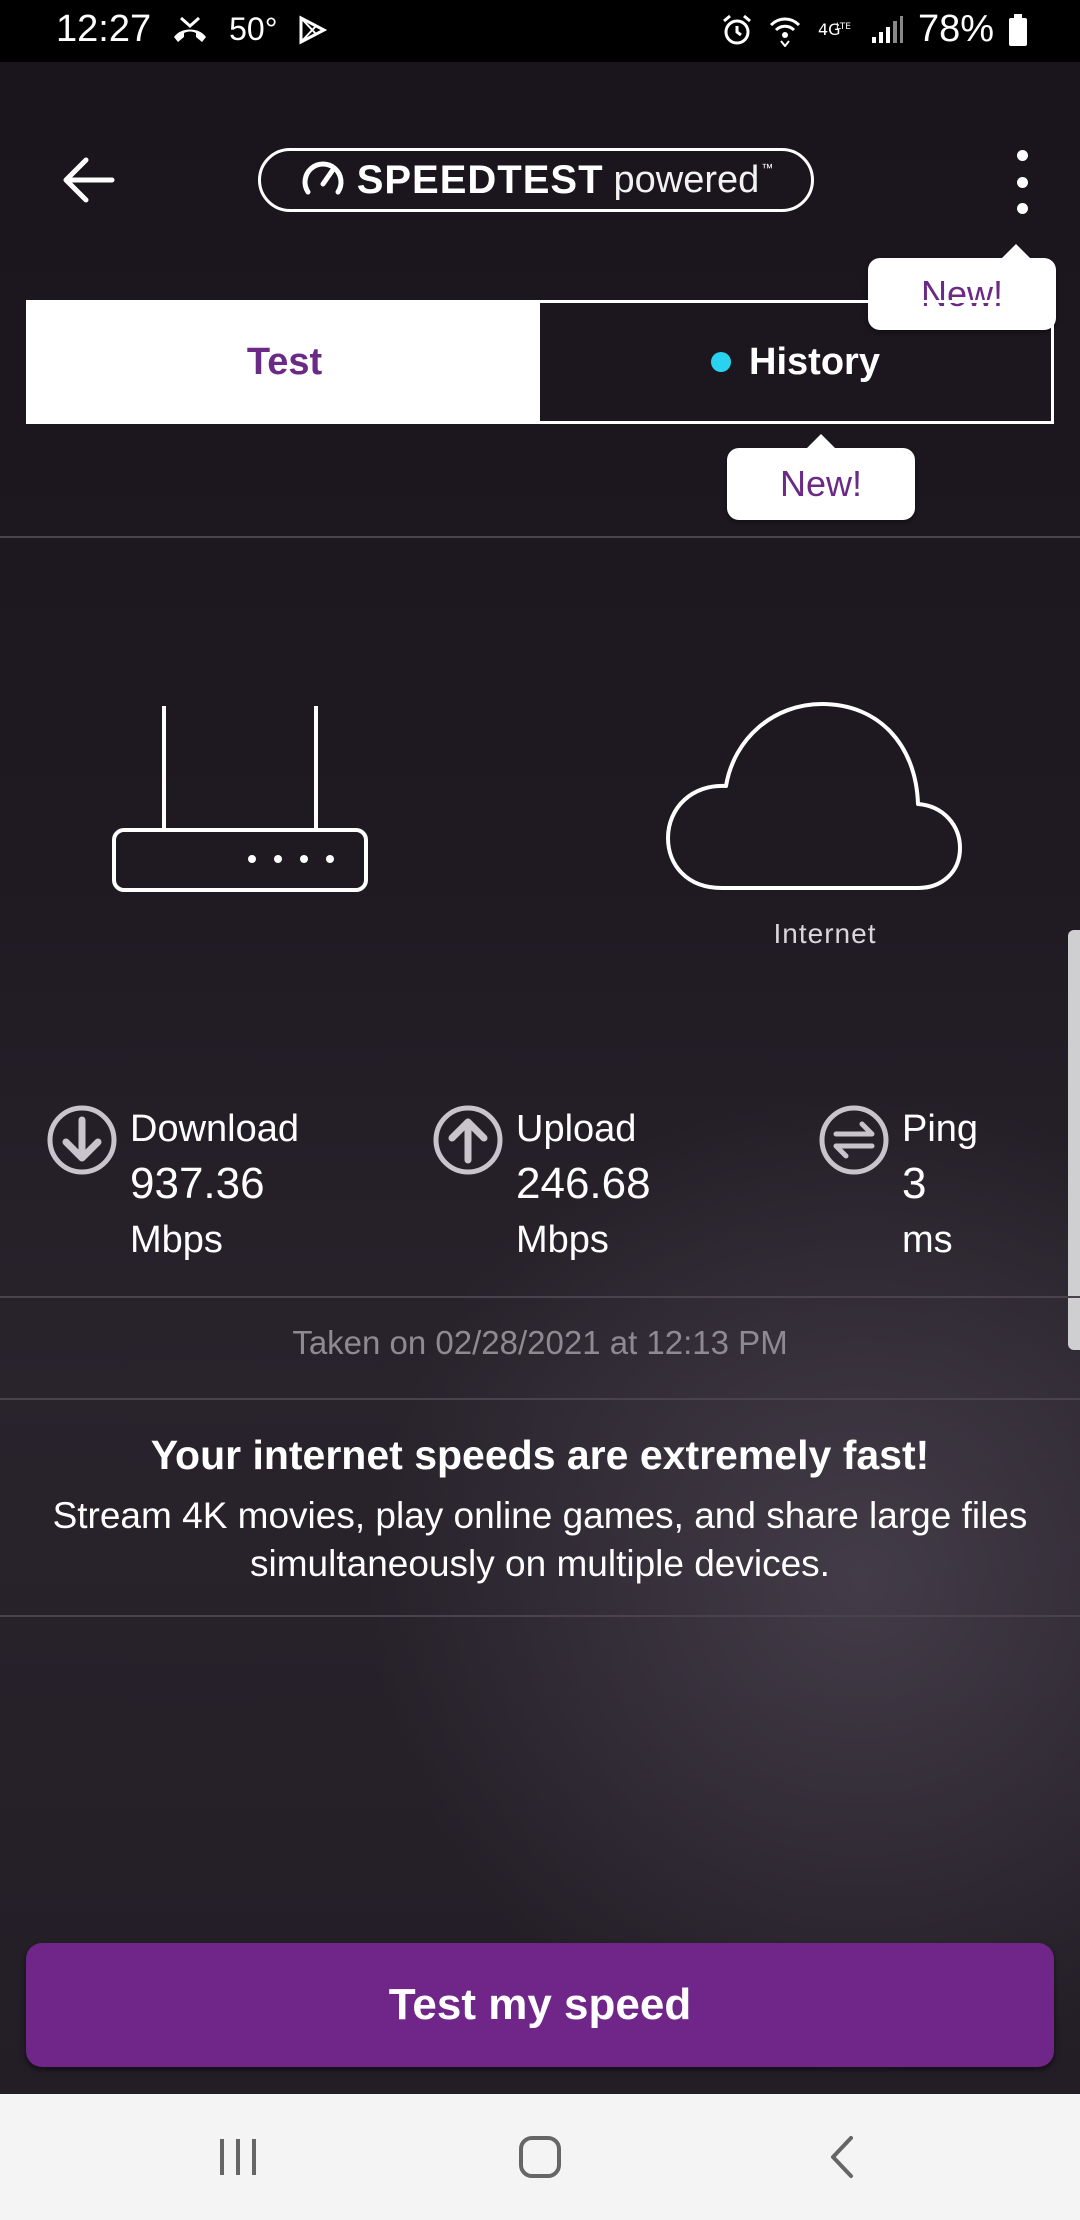  Describe the element at coordinates (854, 1140) in the screenshot. I see `ping-arrows-icon` at that location.